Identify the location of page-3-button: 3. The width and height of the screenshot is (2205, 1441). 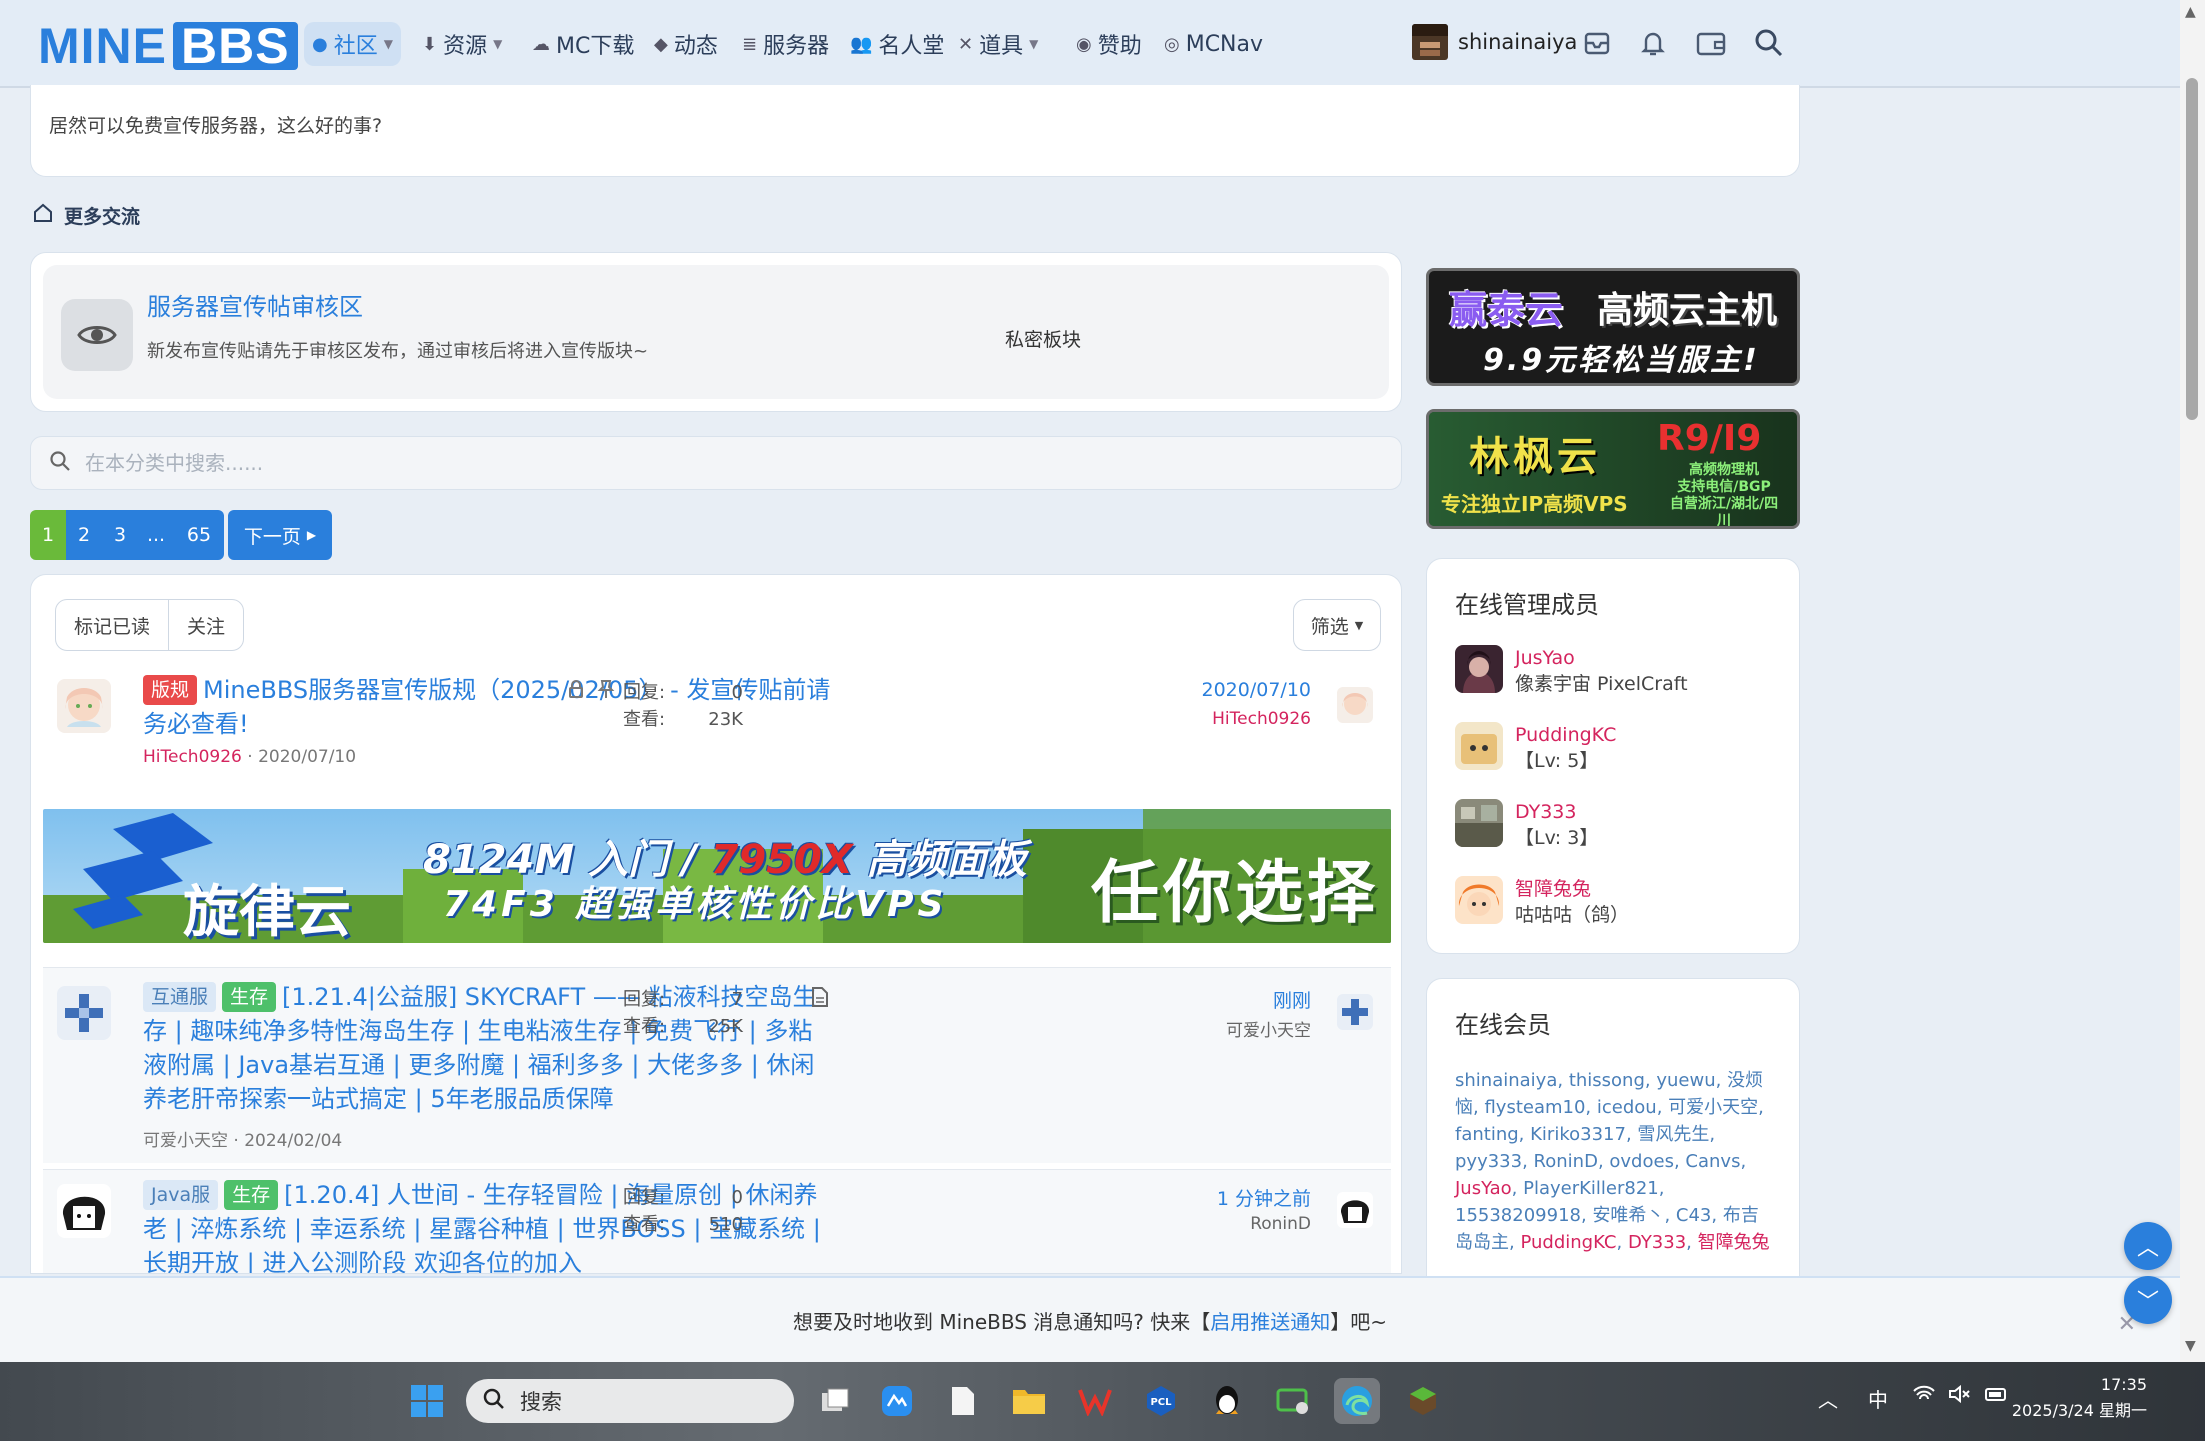
(120, 535).